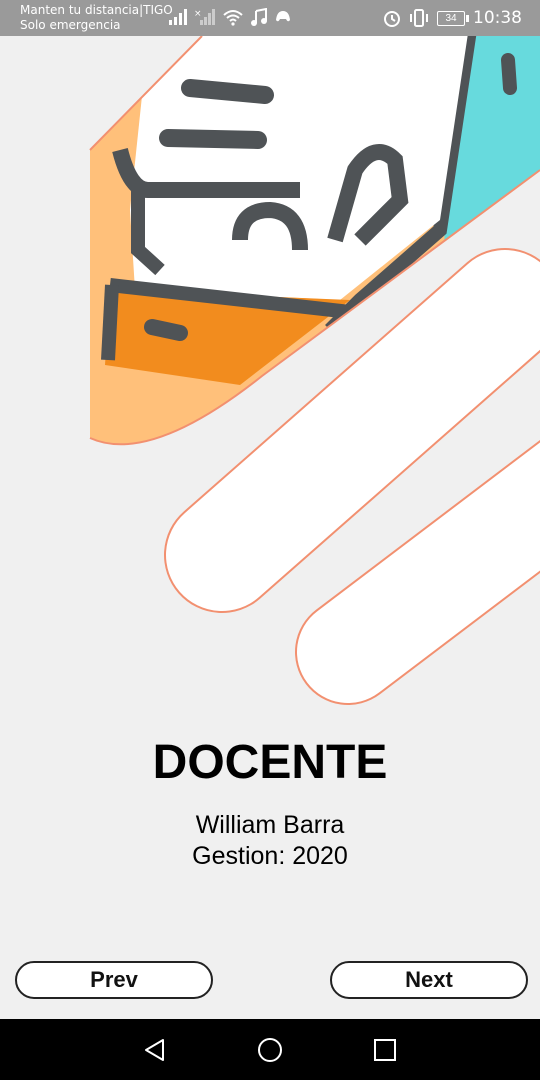 This screenshot has height=1080, width=540. Describe the element at coordinates (497, 18) in the screenshot. I see `clock: 10:38` at that location.